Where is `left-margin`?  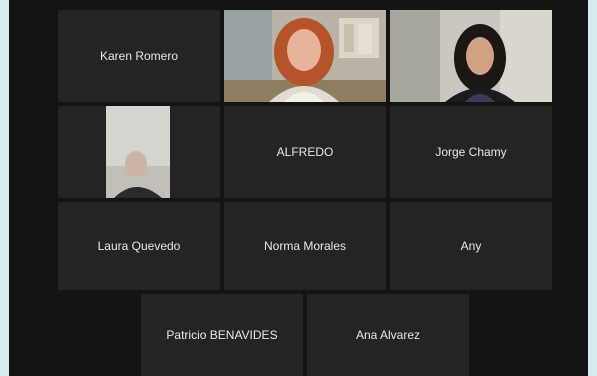
left-margin is located at coordinates (4, 188).